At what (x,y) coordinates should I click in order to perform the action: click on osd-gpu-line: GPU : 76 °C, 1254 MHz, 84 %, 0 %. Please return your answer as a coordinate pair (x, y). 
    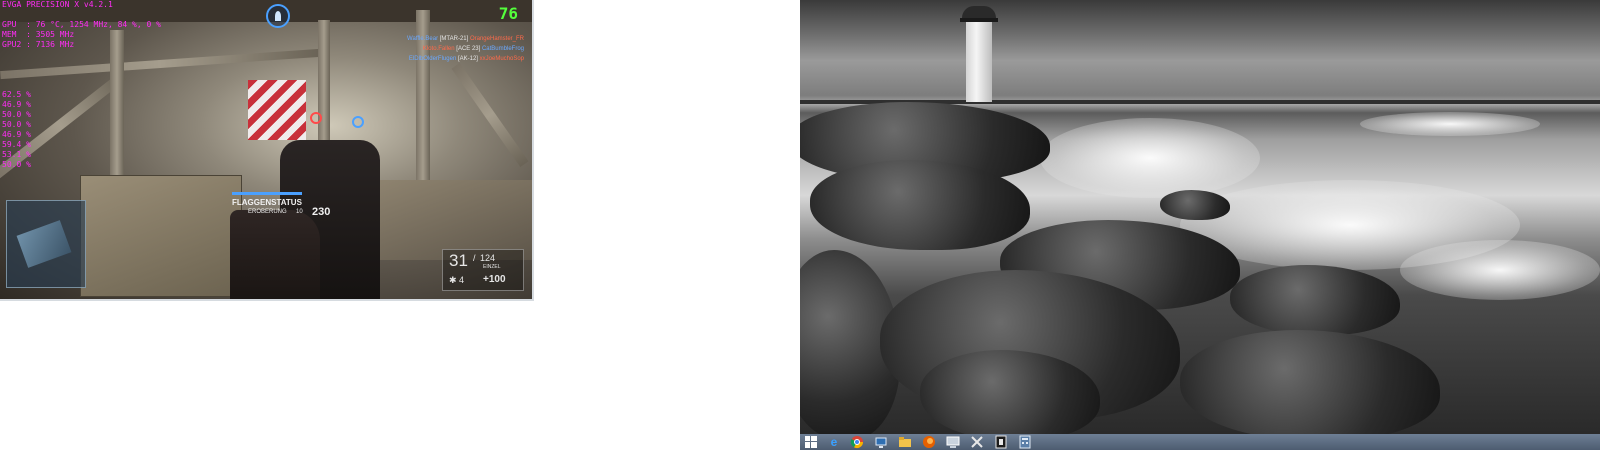
    Looking at the image, I should click on (81, 24).